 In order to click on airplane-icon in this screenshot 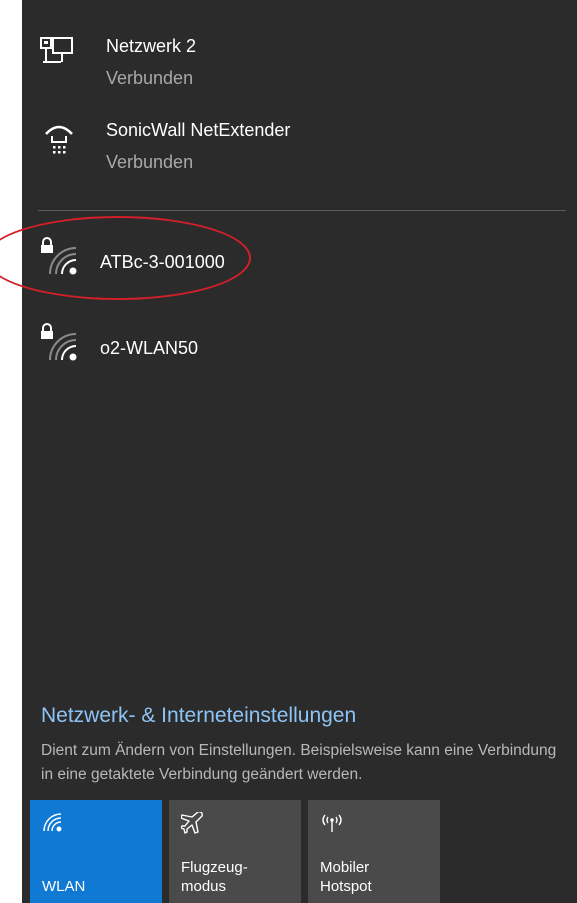, I will do `click(192, 823)`.